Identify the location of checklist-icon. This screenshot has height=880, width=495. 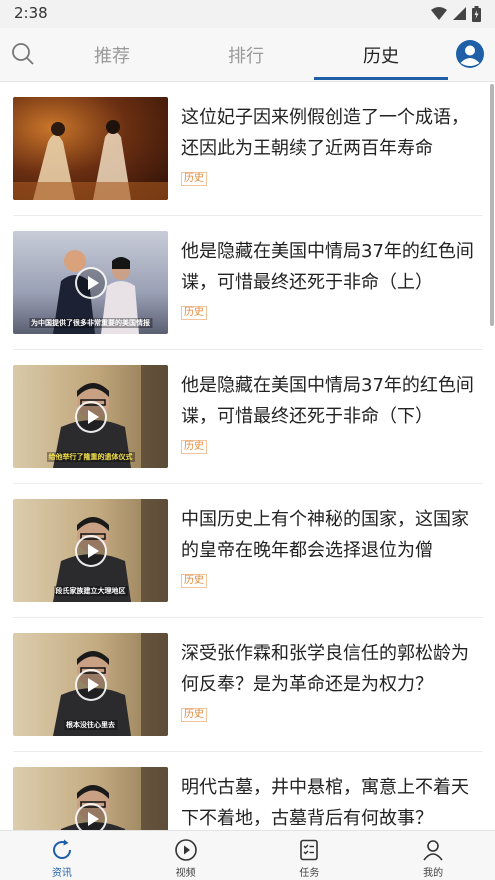
(309, 850).